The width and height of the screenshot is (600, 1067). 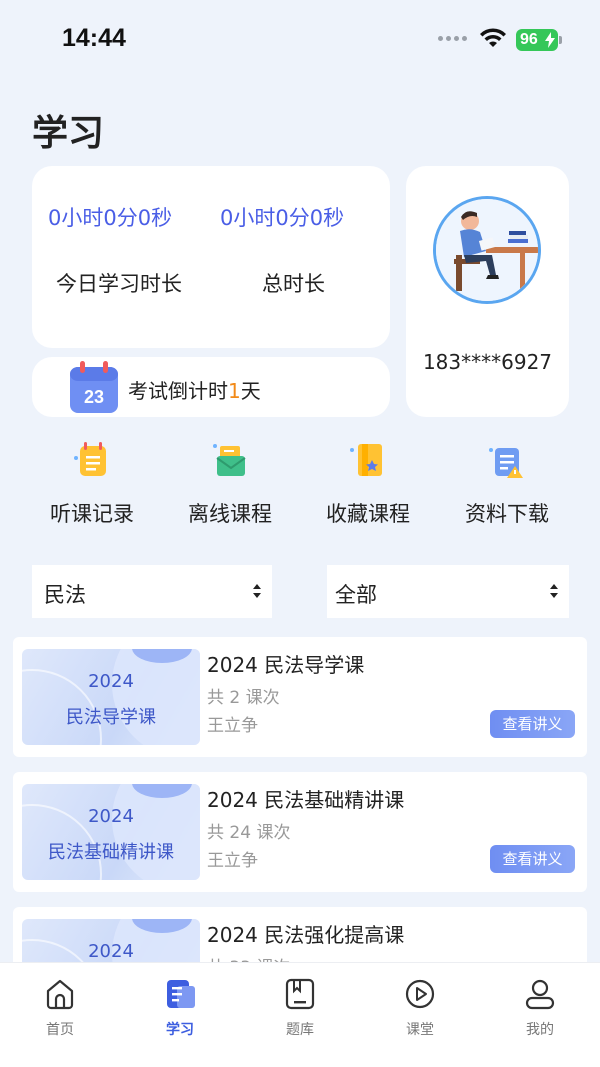 I want to click on quick-action-offline-courses: 离线课程, so click(x=230, y=483).